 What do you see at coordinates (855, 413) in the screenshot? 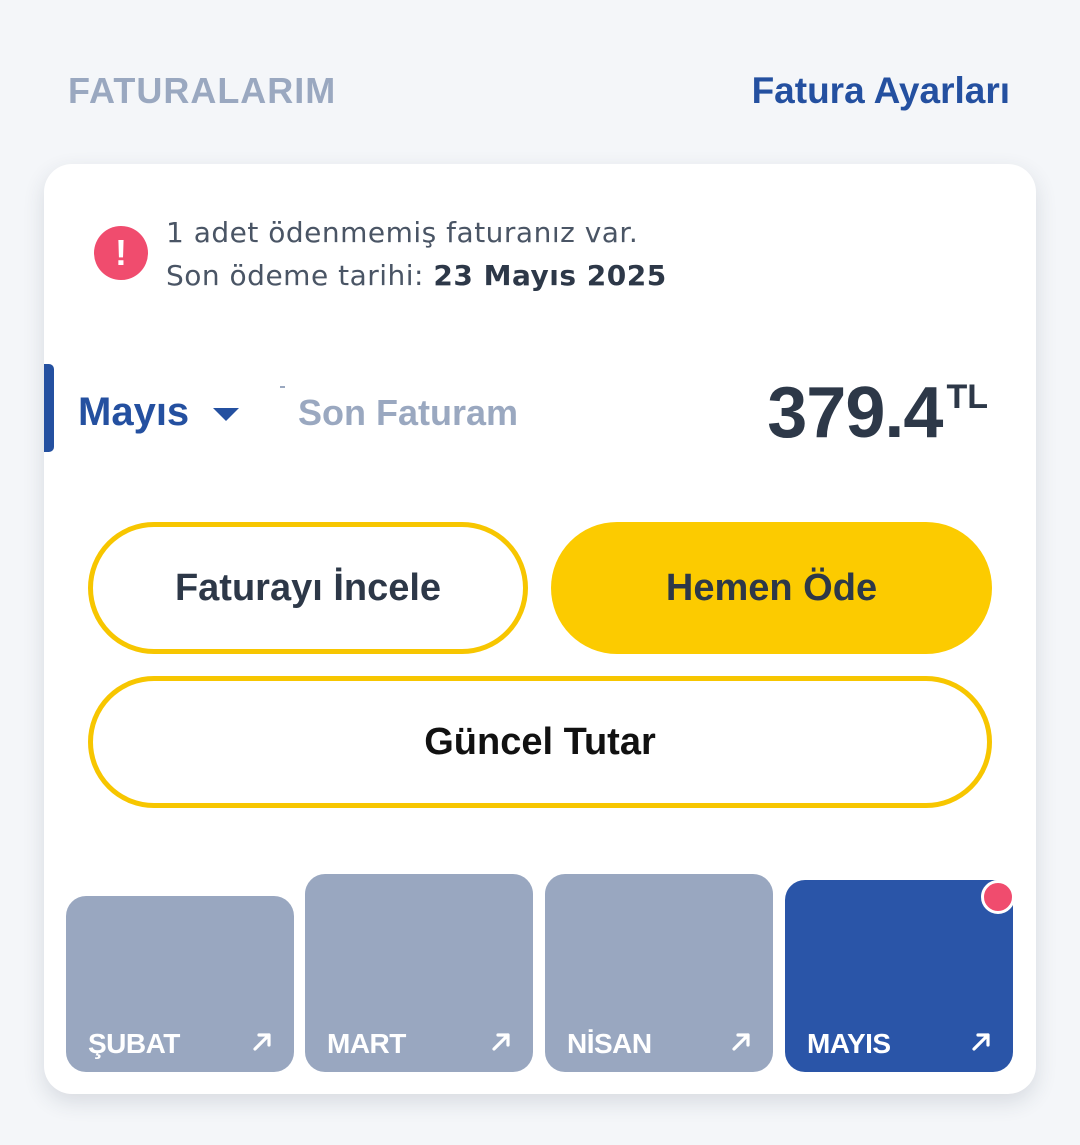
I see `amount-value: 379.4` at bounding box center [855, 413].